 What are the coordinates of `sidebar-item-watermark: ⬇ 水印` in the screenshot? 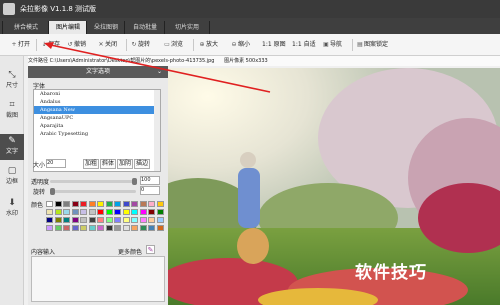 It's located at (12, 209).